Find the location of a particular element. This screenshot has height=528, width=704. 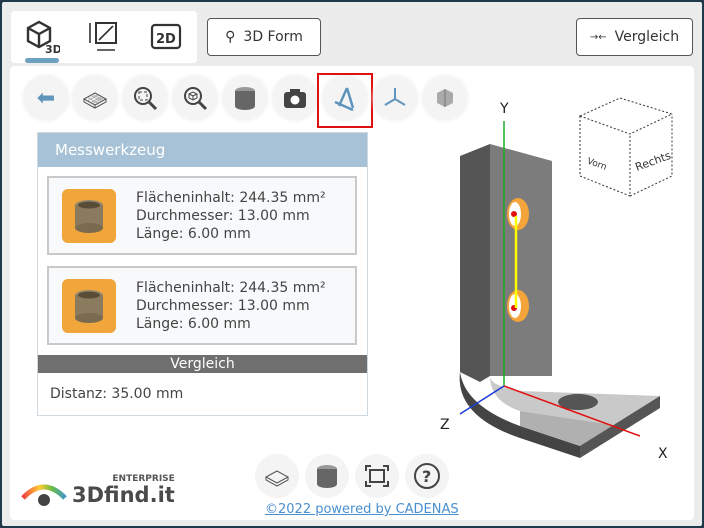

camera-icon is located at coordinates (295, 98).